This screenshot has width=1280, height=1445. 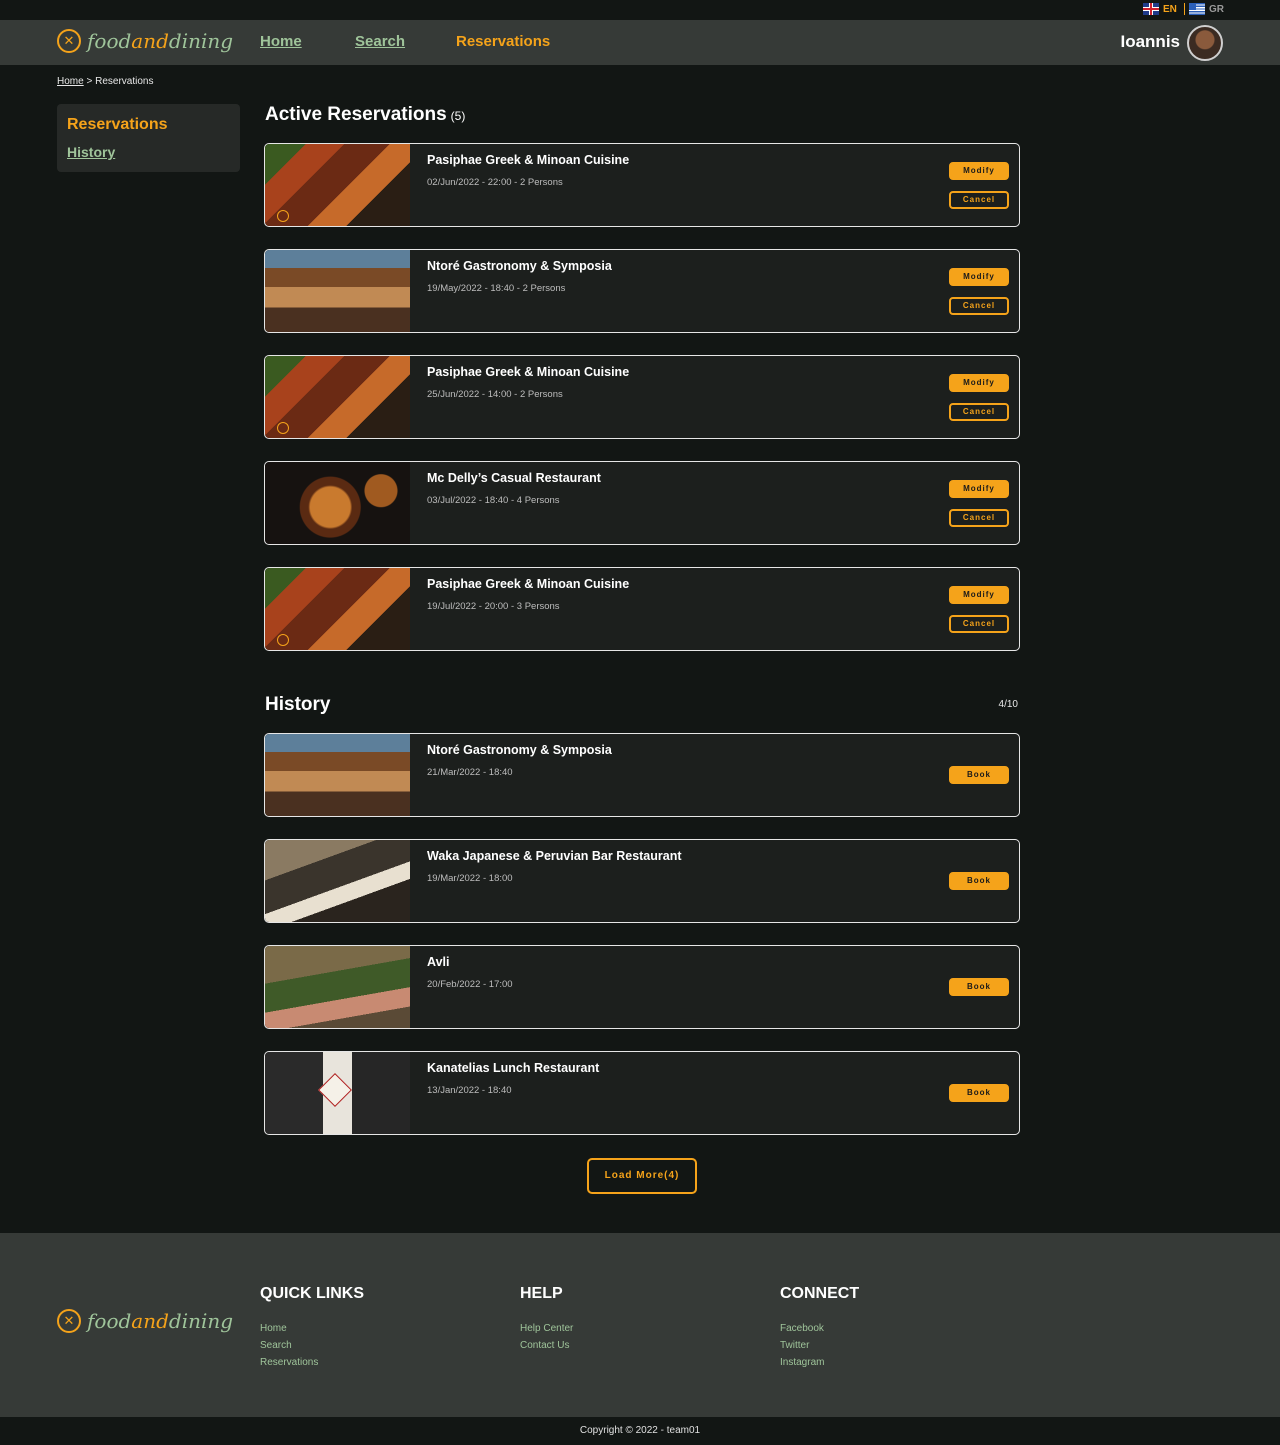 I want to click on avatar, so click(x=1205, y=43).